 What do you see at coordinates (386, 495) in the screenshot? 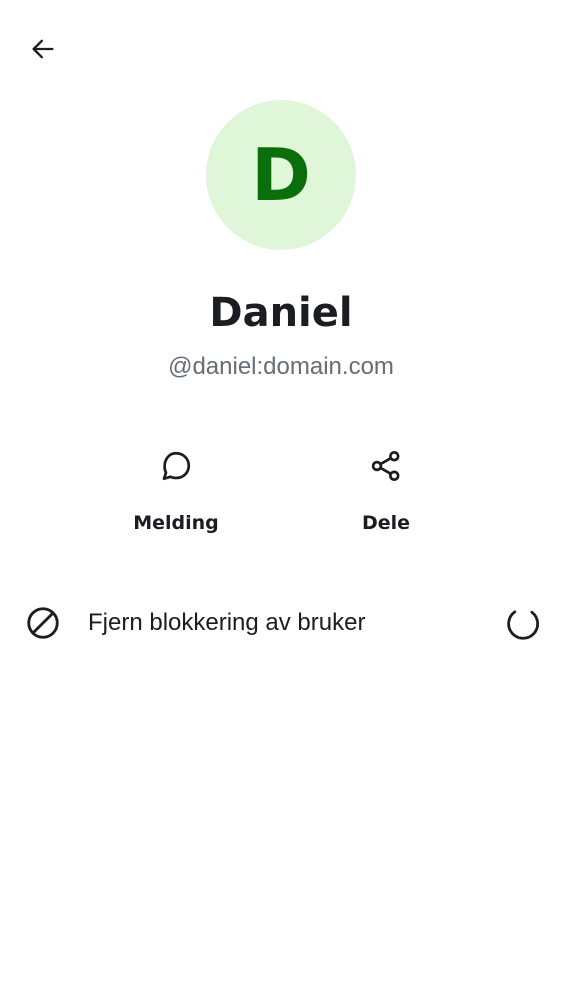
I see `share-button: Dele` at bounding box center [386, 495].